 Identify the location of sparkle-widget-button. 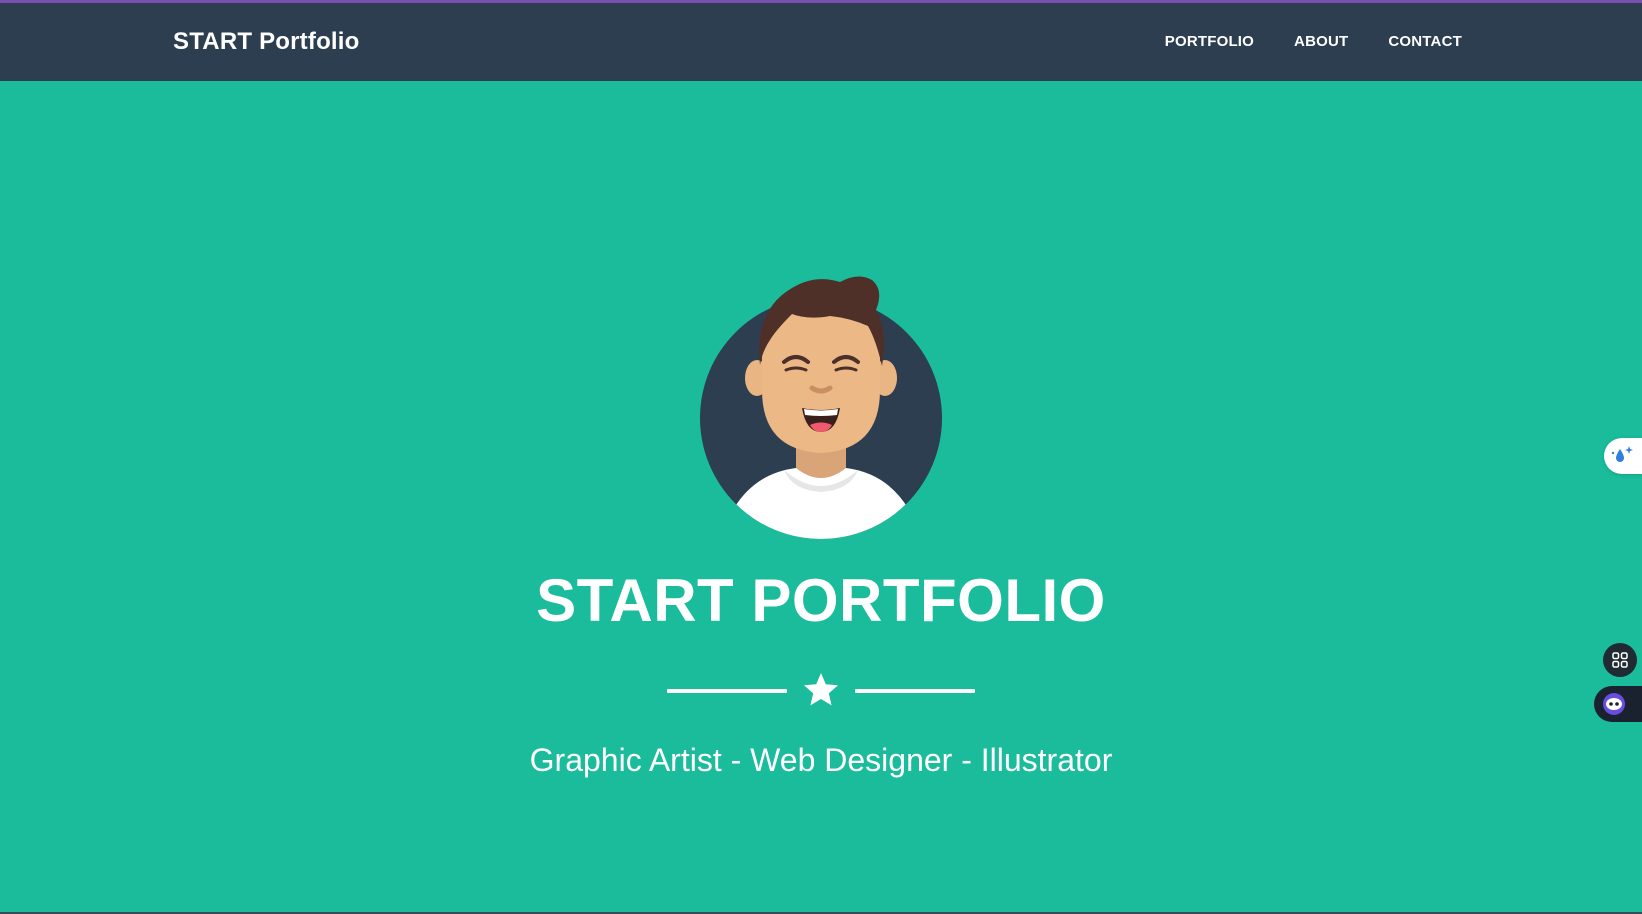
(1623, 456).